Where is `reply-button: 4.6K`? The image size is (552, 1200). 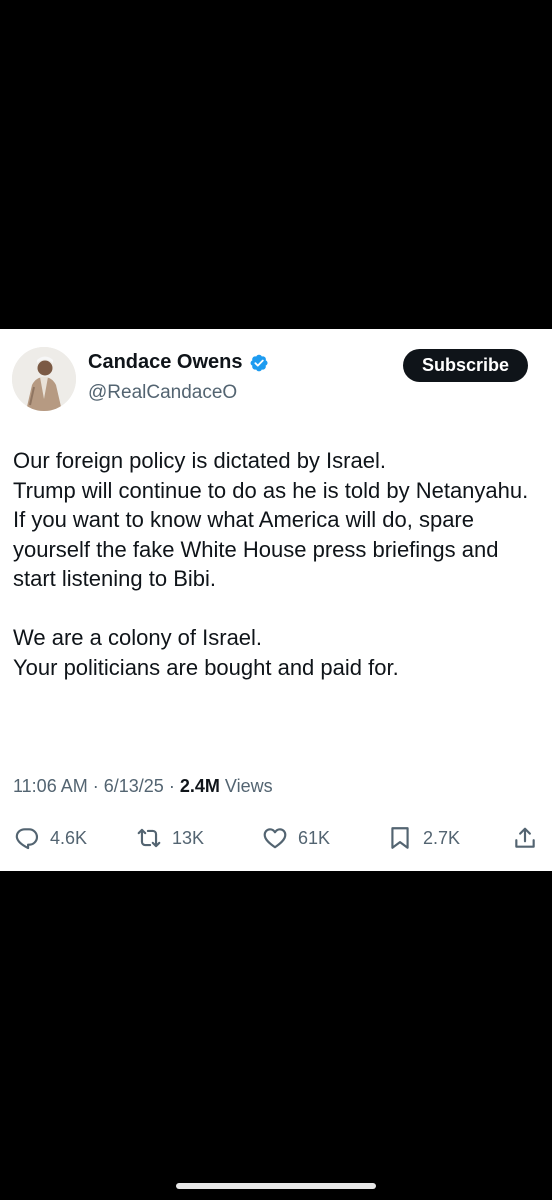 reply-button: 4.6K is located at coordinates (50, 838).